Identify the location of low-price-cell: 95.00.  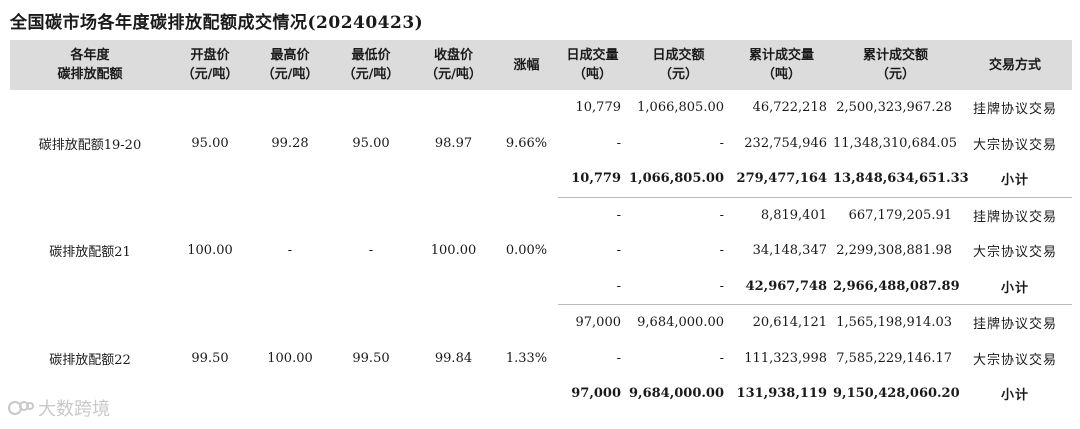
(371, 143).